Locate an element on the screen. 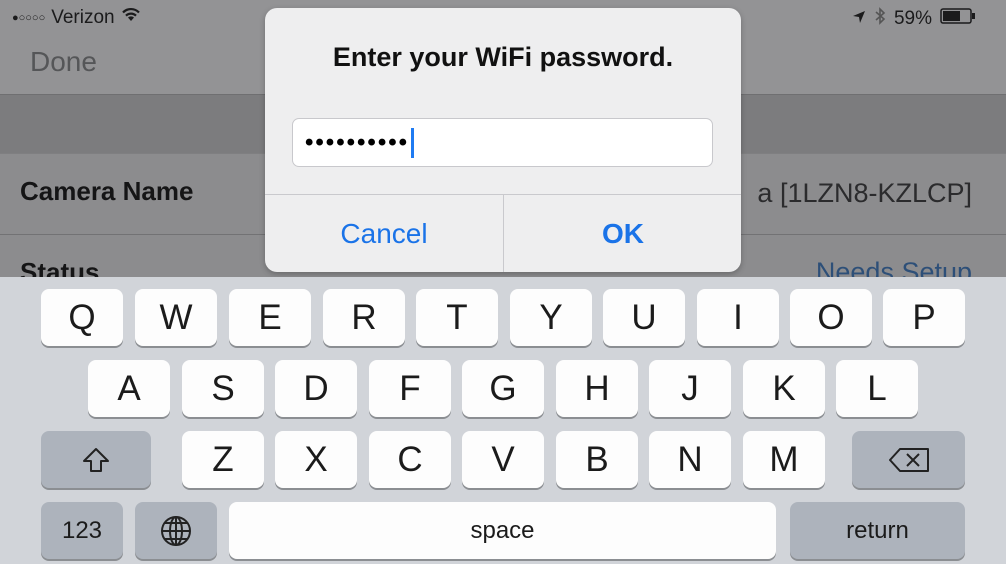 Image resolution: width=1006 pixels, height=564 pixels. key-z: Z is located at coordinates (223, 459).